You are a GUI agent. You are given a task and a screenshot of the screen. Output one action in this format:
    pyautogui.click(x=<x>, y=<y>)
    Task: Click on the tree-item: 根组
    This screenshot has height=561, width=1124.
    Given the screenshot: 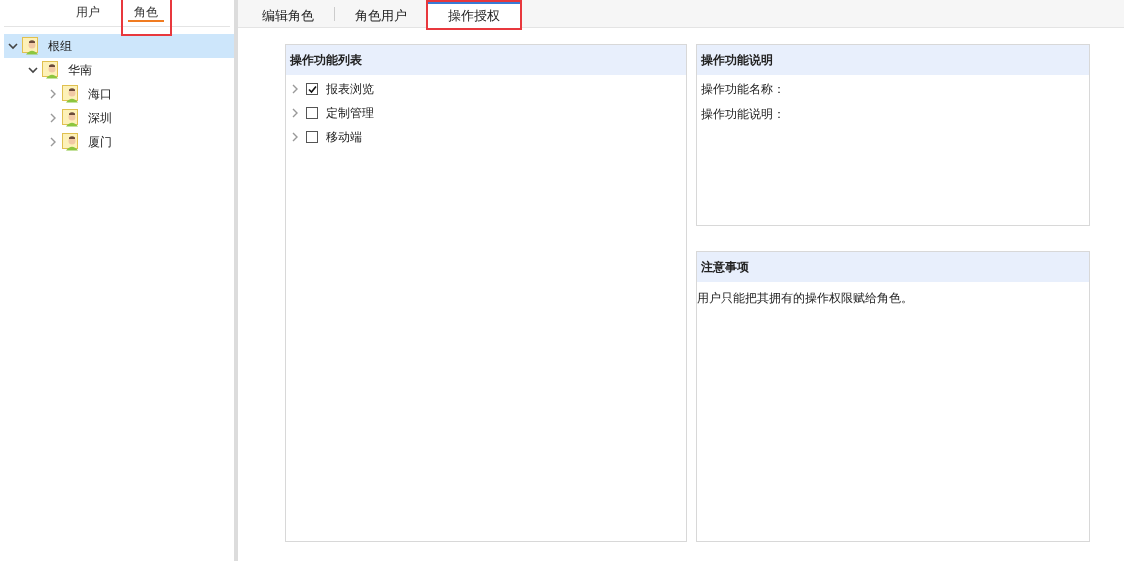 What is the action you would take?
    pyautogui.click(x=119, y=46)
    